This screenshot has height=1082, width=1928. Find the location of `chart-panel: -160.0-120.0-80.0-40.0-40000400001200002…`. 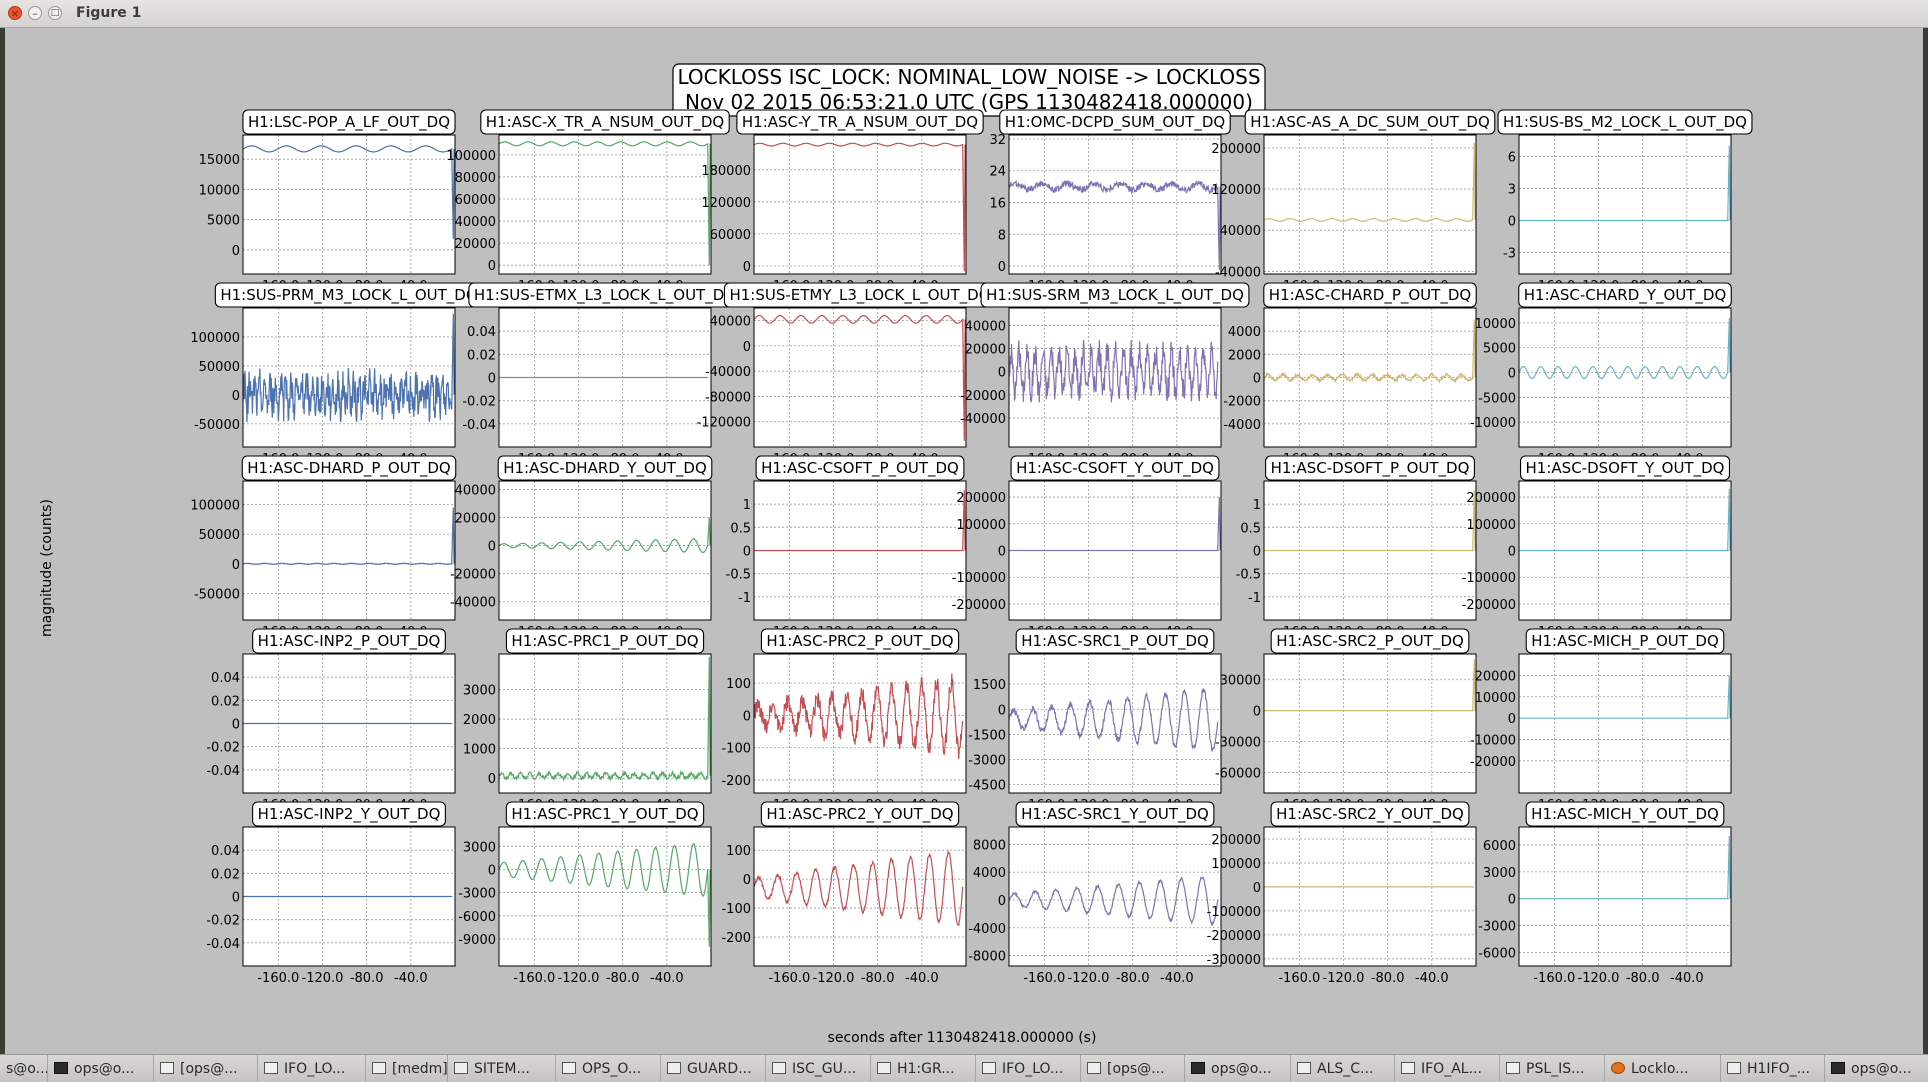

chart-panel: -160.0-120.0-80.0-40.0-40000400001200002… is located at coordinates (1344, 214).